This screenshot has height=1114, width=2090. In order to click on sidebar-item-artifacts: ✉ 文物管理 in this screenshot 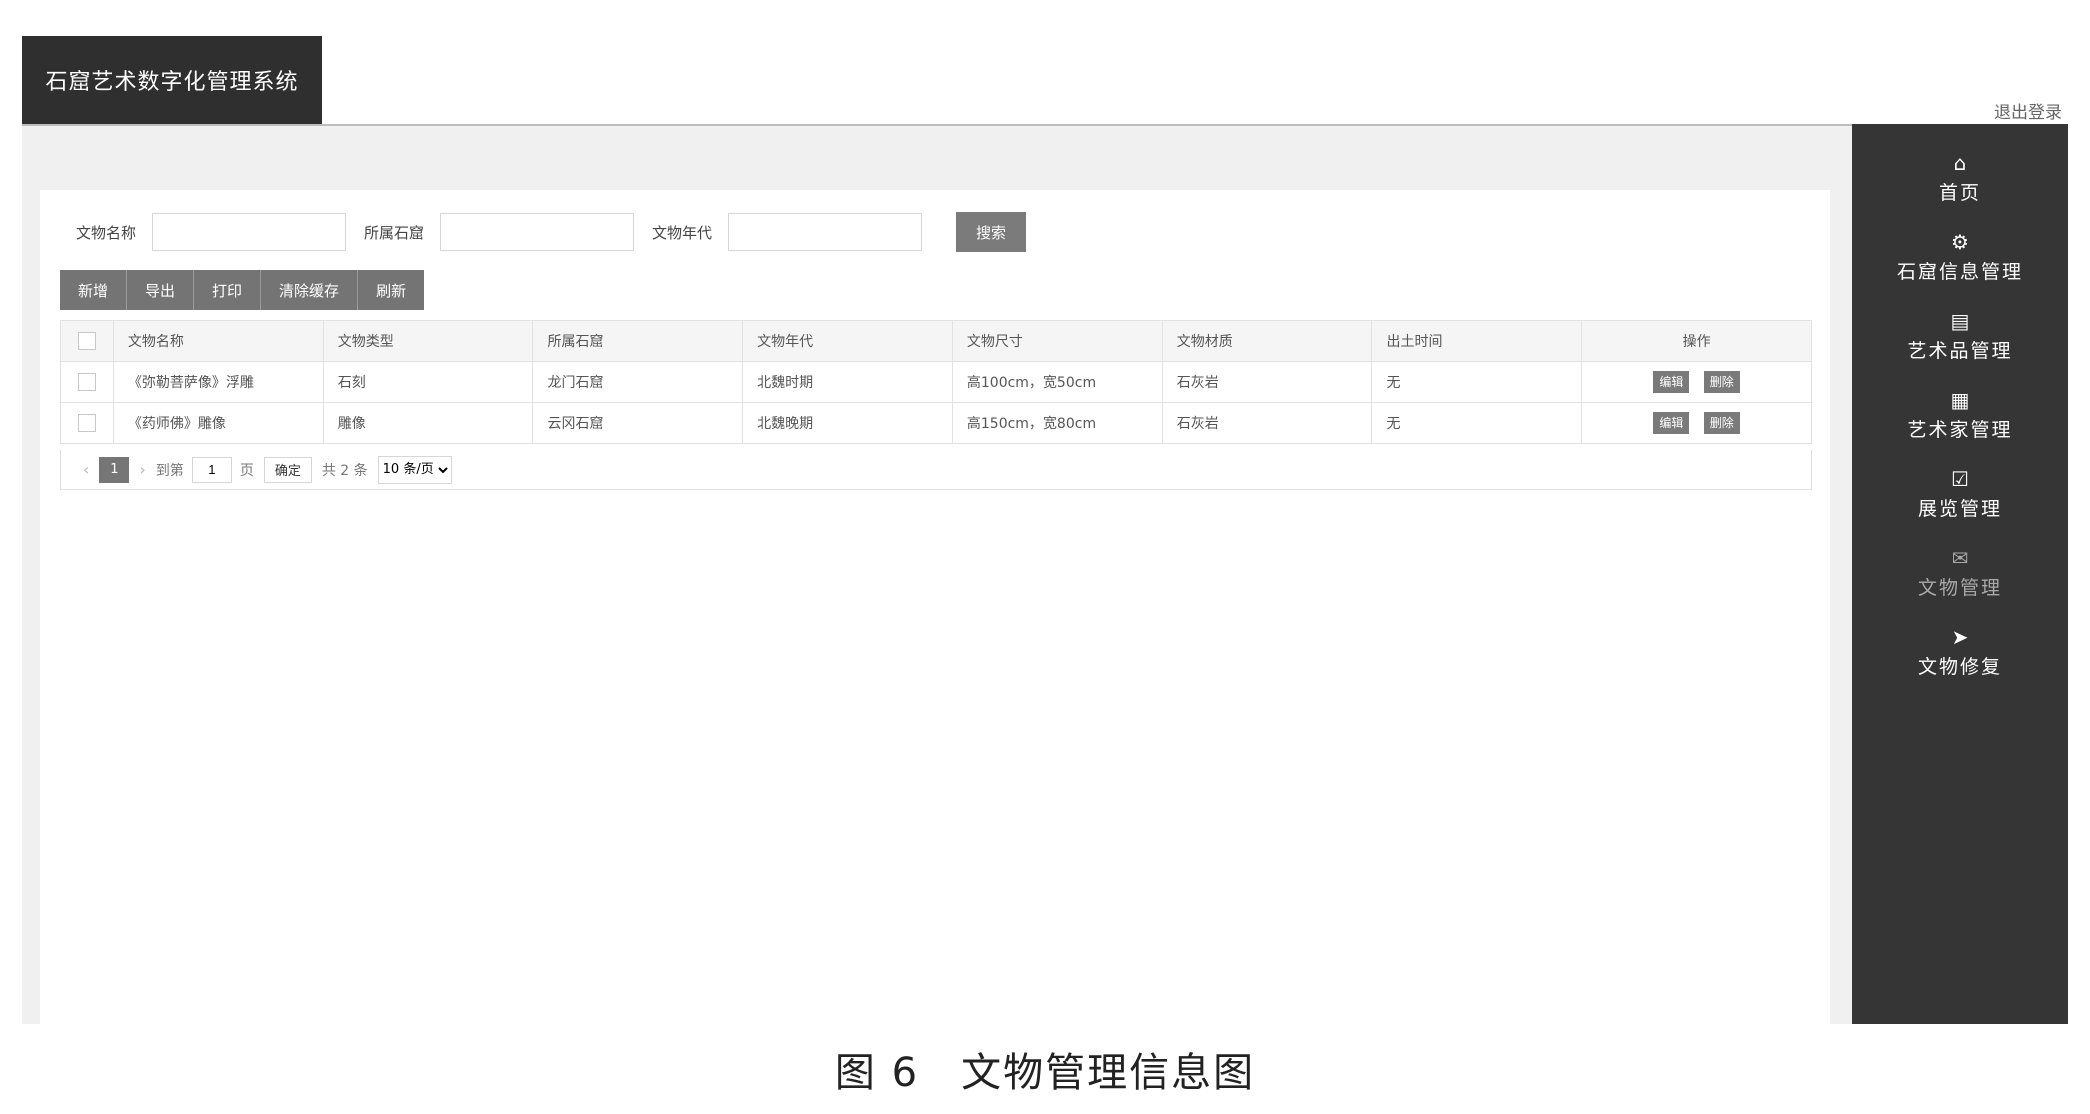, I will do `click(1960, 580)`.